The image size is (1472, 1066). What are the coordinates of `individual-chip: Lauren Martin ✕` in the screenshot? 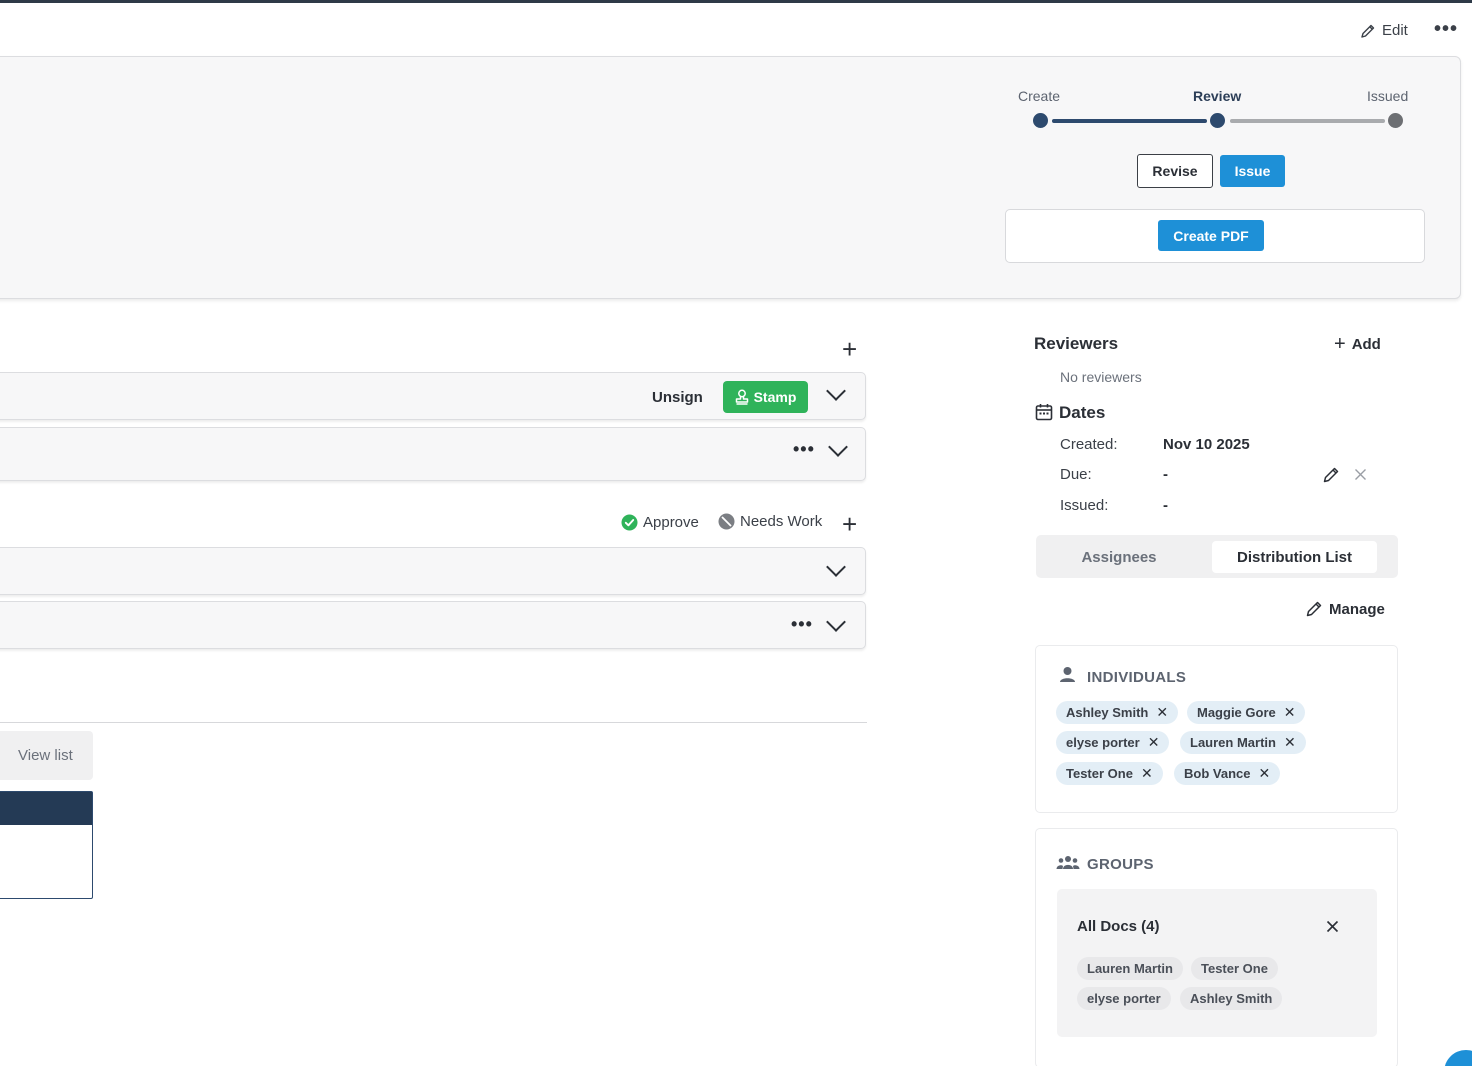 It's located at (1243, 742).